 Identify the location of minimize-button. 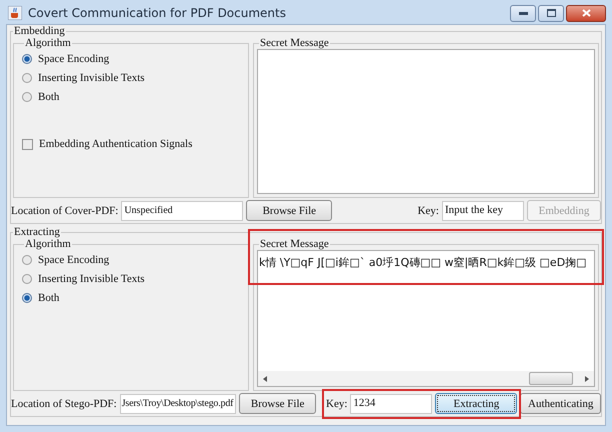
(523, 13).